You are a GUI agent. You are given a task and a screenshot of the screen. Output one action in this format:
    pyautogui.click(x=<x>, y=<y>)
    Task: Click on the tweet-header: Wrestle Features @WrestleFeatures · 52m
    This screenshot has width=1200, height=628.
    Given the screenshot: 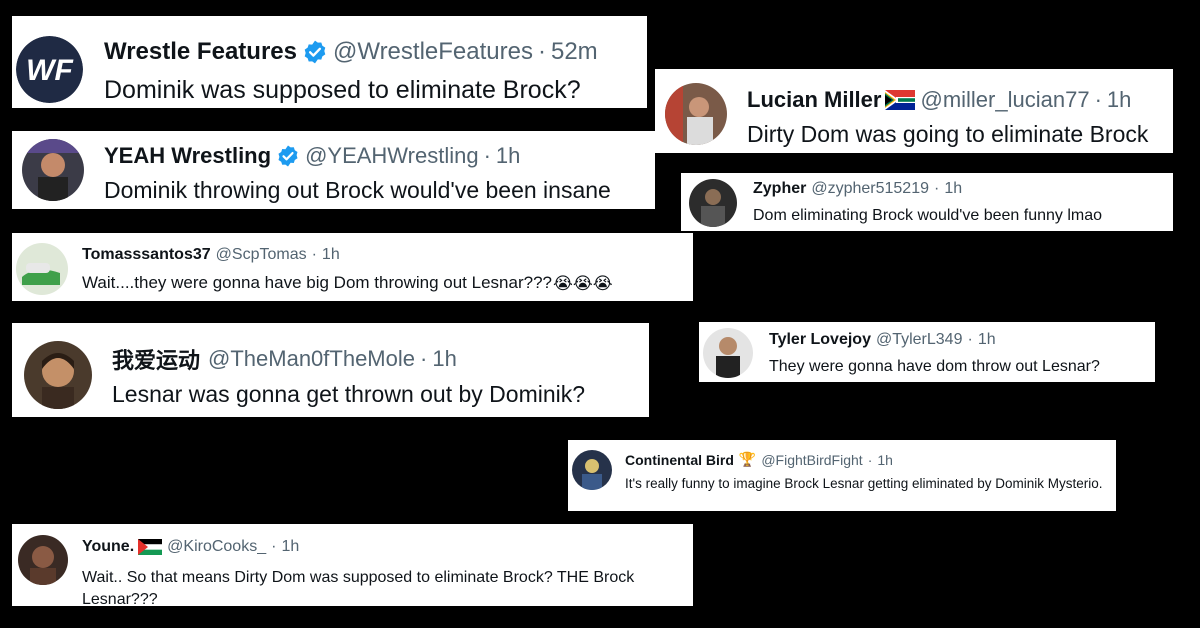 What is the action you would take?
    pyautogui.click(x=351, y=52)
    